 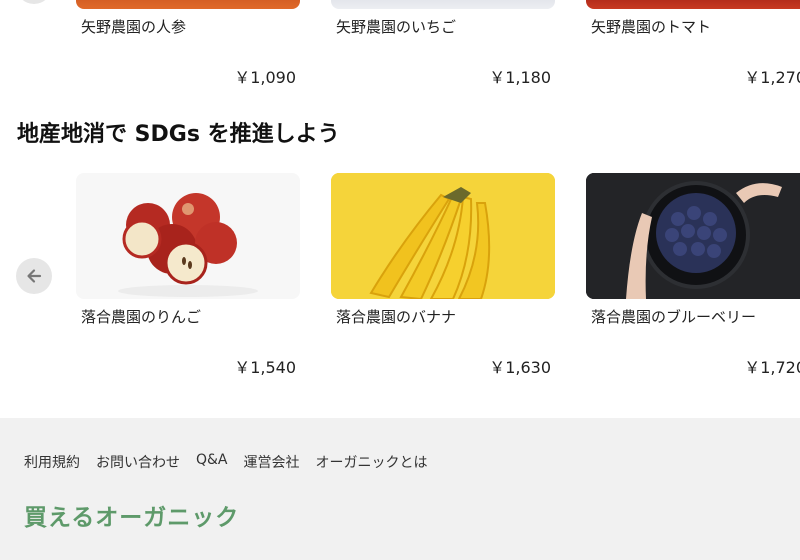 I want to click on footer-link-faq: Q&A, so click(x=212, y=462).